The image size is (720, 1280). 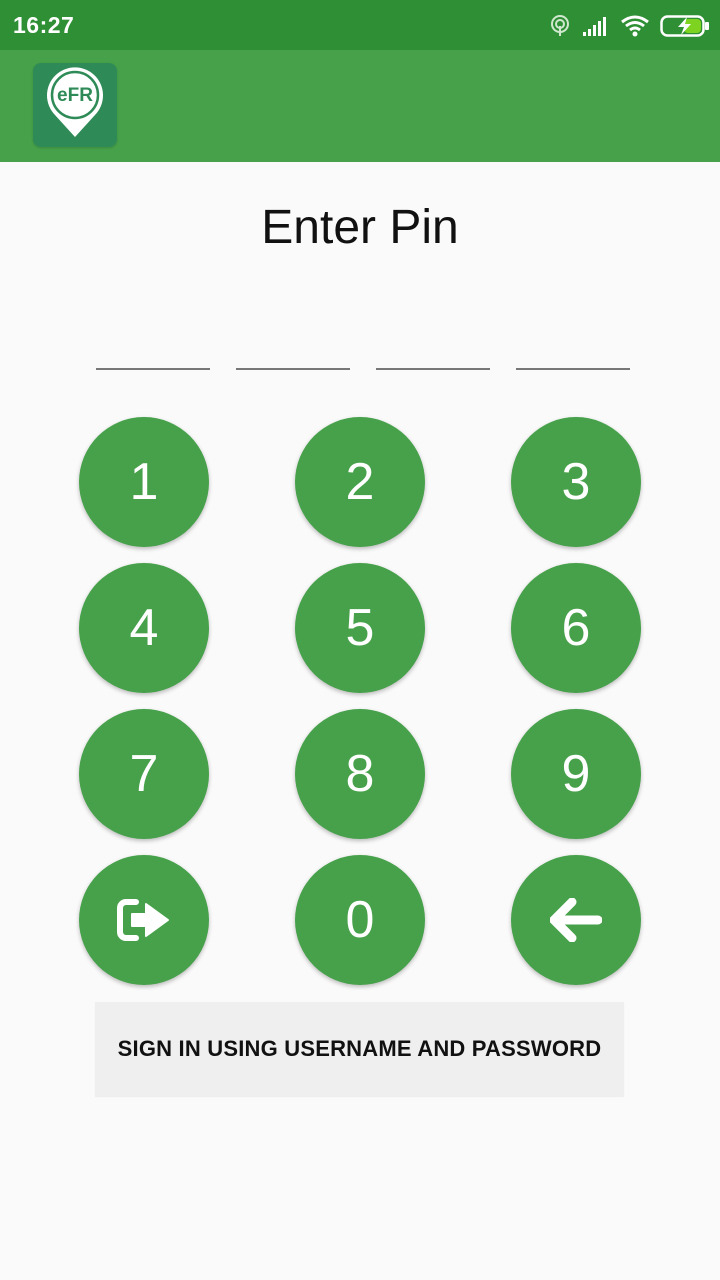 What do you see at coordinates (44, 25) in the screenshot?
I see `status-time: 16:27` at bounding box center [44, 25].